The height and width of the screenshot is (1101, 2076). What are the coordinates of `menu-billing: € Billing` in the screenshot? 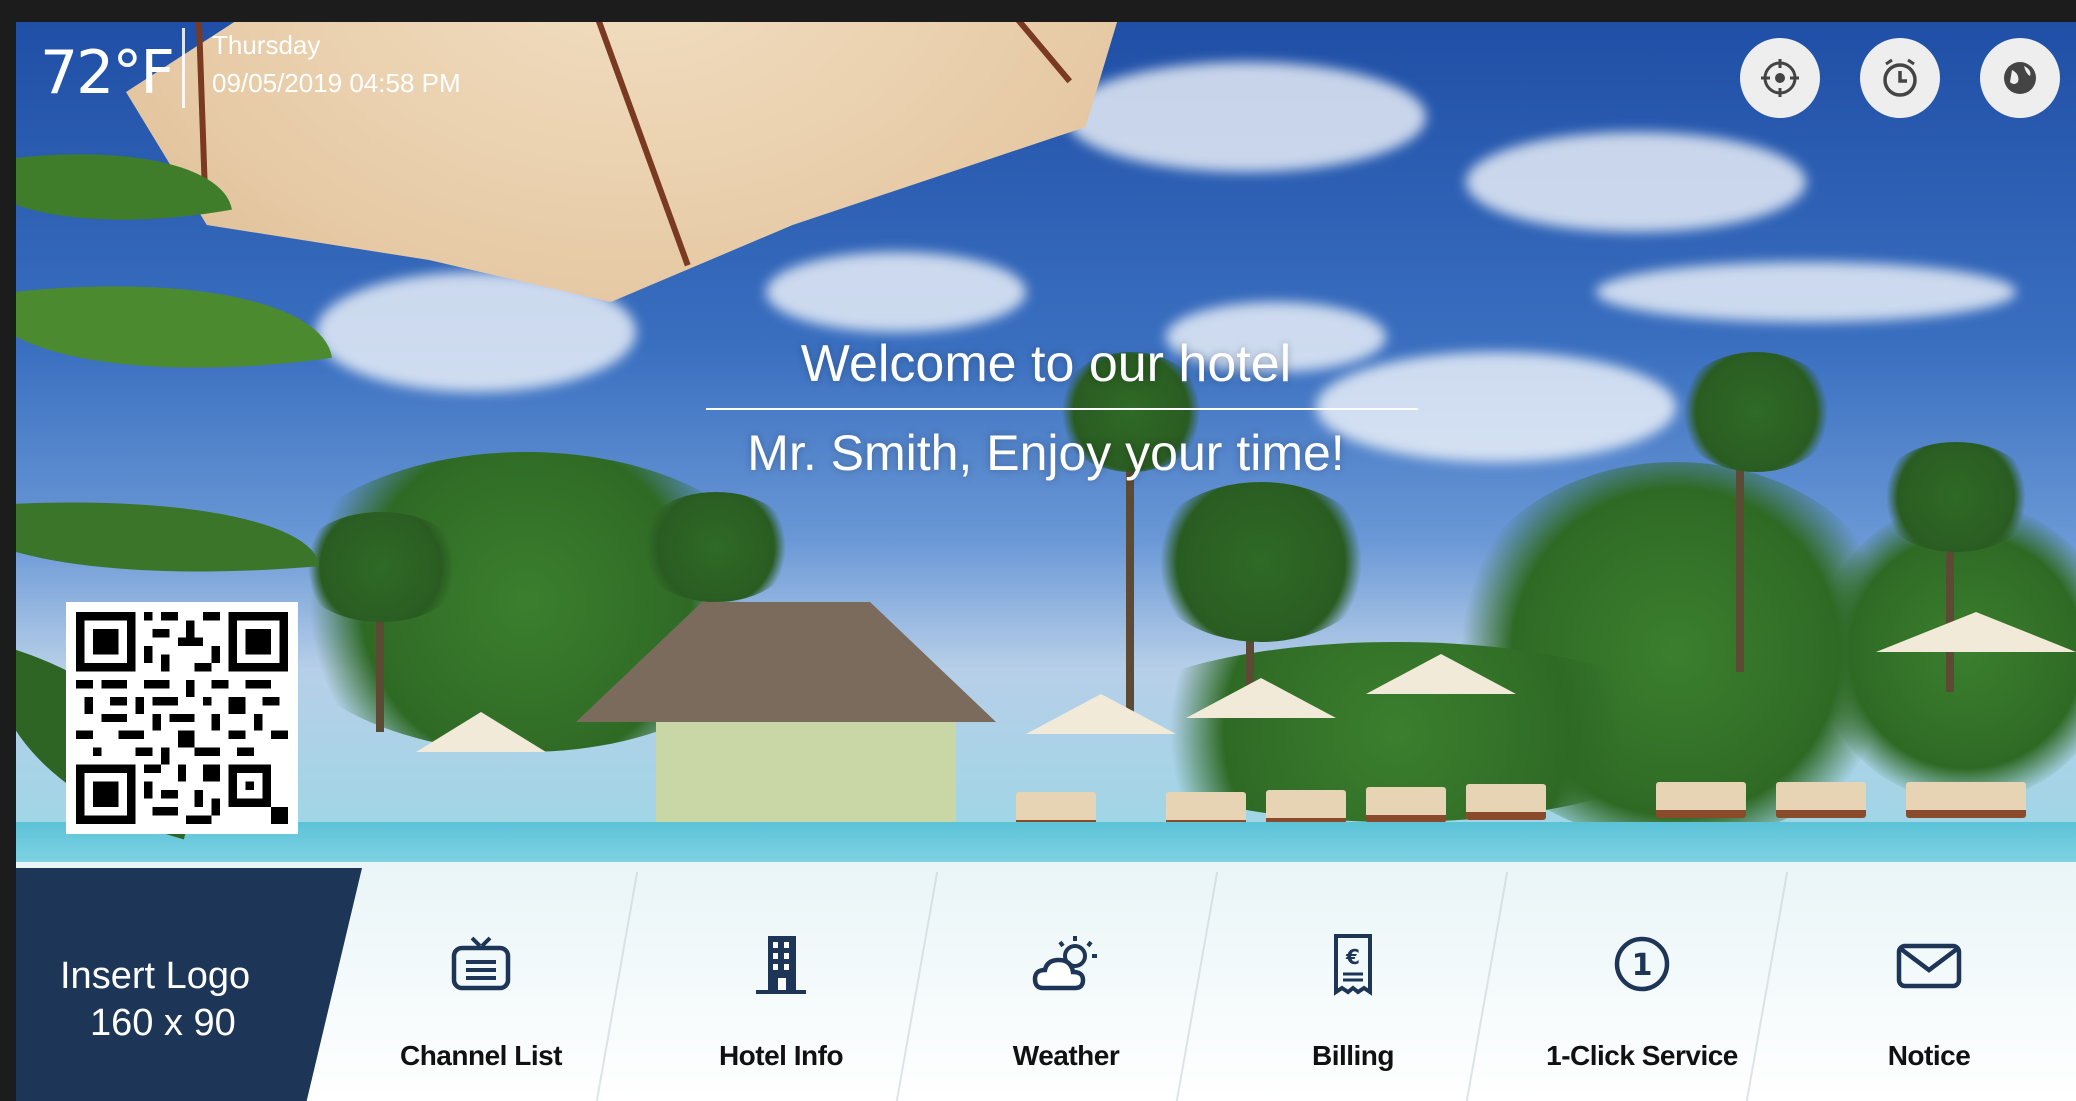 It's located at (1353, 1012).